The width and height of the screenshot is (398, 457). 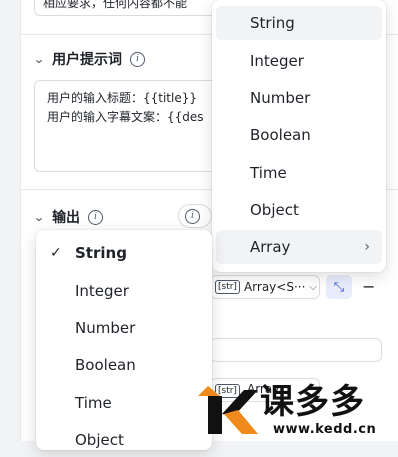 What do you see at coordinates (296, 350) in the screenshot?
I see `field-description-input` at bounding box center [296, 350].